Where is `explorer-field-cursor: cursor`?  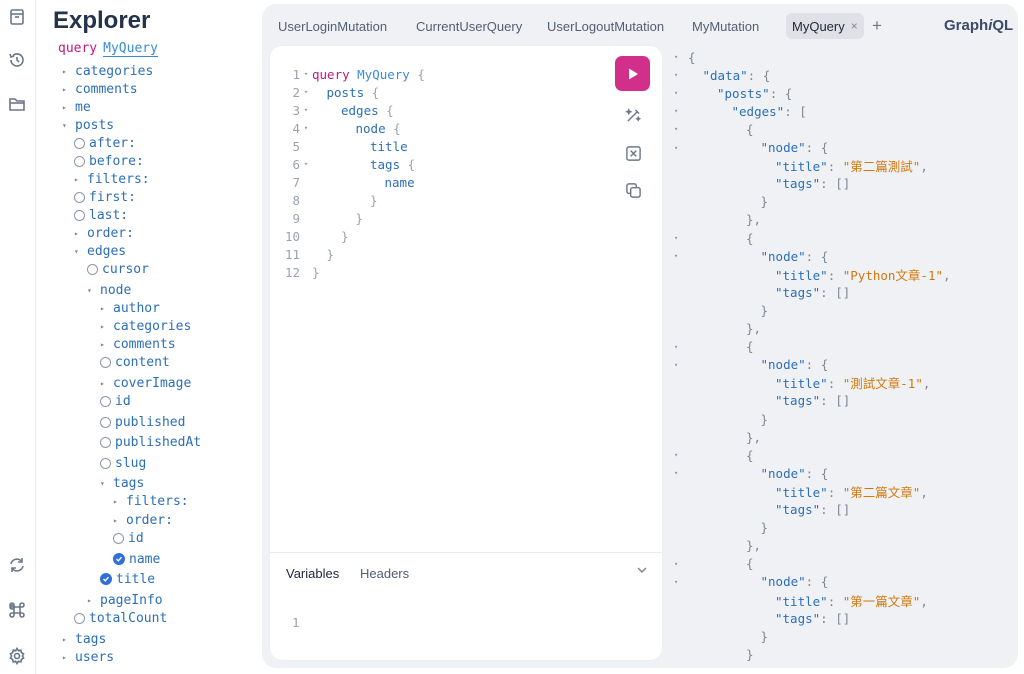 explorer-field-cursor: cursor is located at coordinates (118, 269).